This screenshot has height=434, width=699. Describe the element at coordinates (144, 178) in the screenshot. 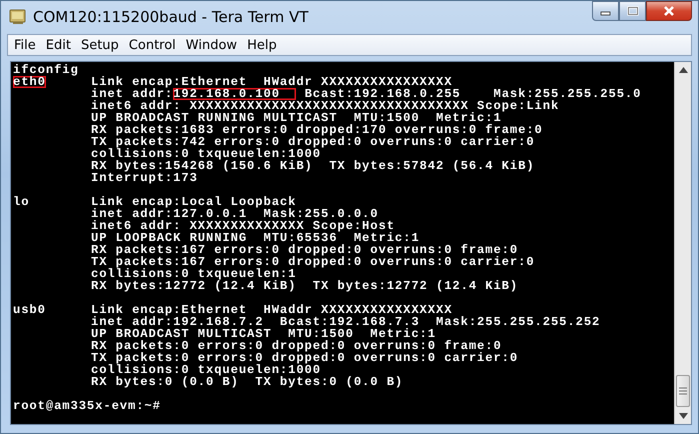

I see `terminal-line: Interrupt:173` at that location.